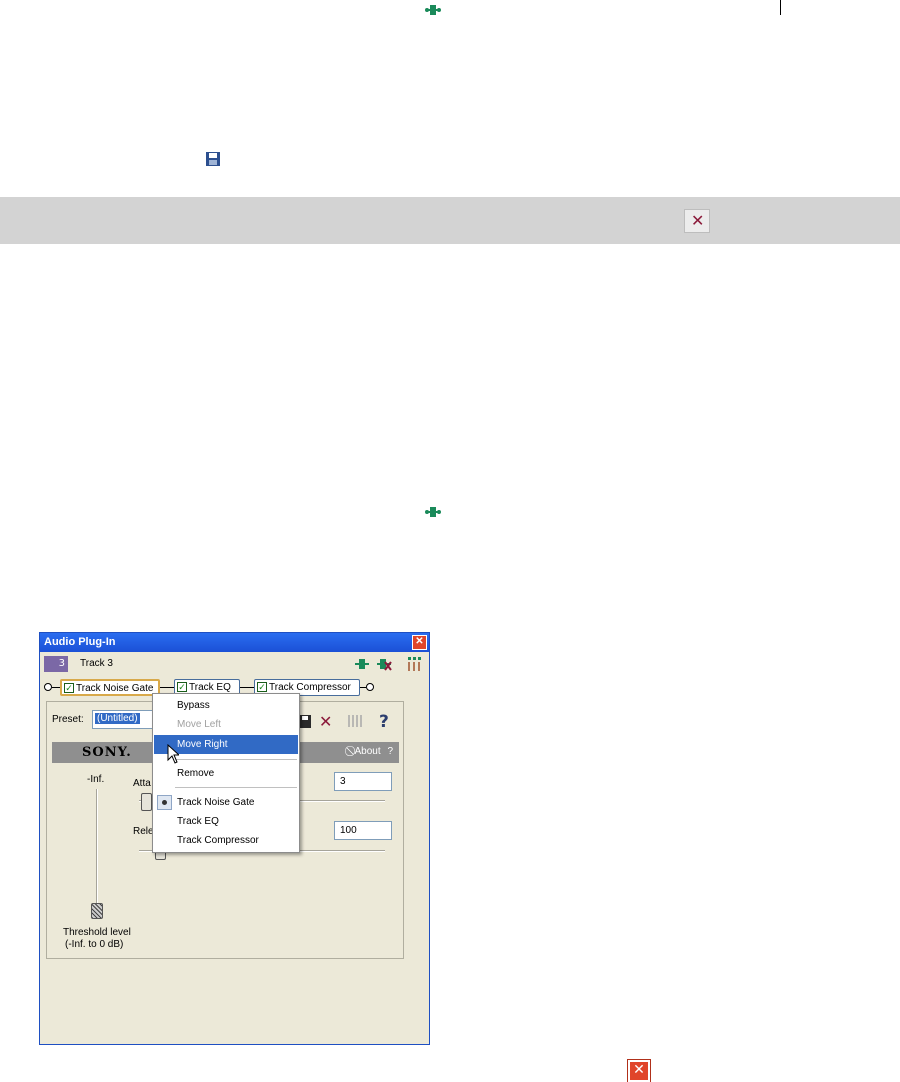 Image resolution: width=900 pixels, height=1082 pixels. Describe the element at coordinates (56, 664) in the screenshot. I see `track-number: 3` at that location.